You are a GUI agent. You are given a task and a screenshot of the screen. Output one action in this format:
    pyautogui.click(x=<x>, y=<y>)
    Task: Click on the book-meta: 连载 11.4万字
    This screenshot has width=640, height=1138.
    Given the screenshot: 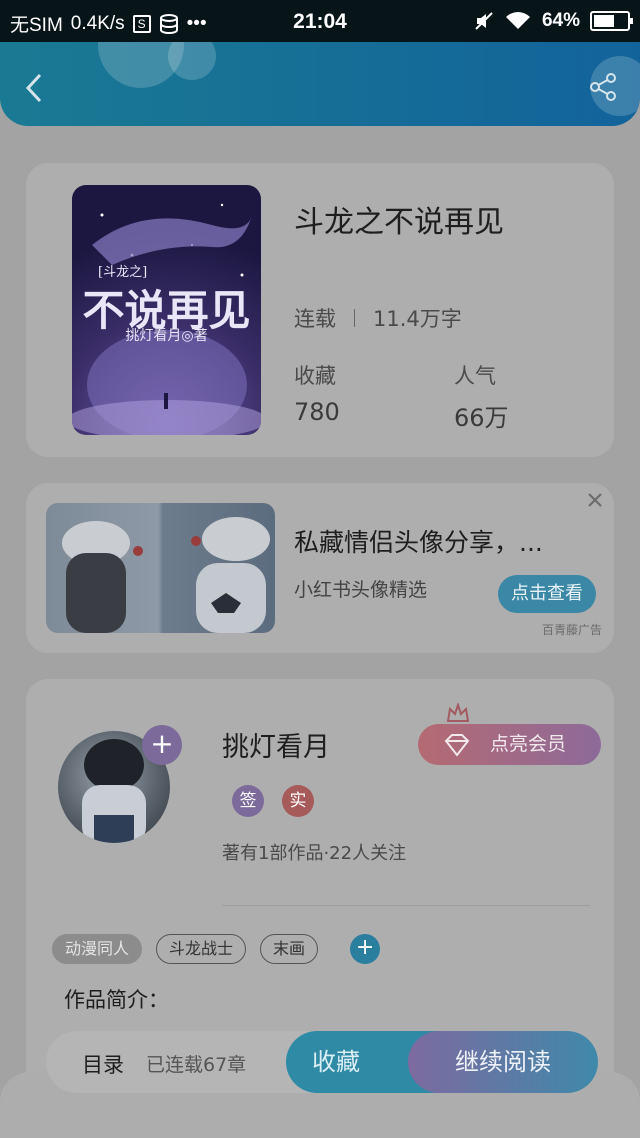 What is the action you would take?
    pyautogui.click(x=378, y=318)
    